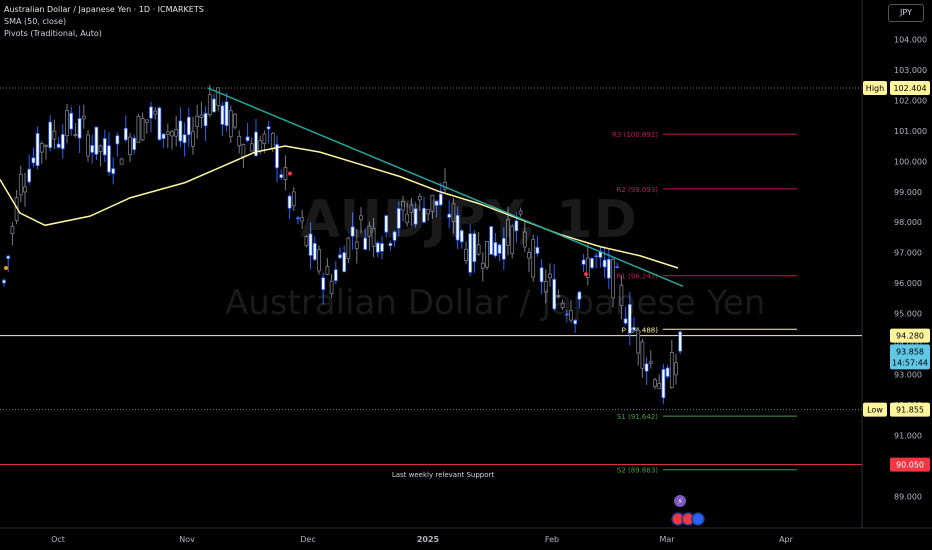 The width and height of the screenshot is (932, 550). What do you see at coordinates (910, 100) in the screenshot?
I see `y-tick-label: 102.000` at bounding box center [910, 100].